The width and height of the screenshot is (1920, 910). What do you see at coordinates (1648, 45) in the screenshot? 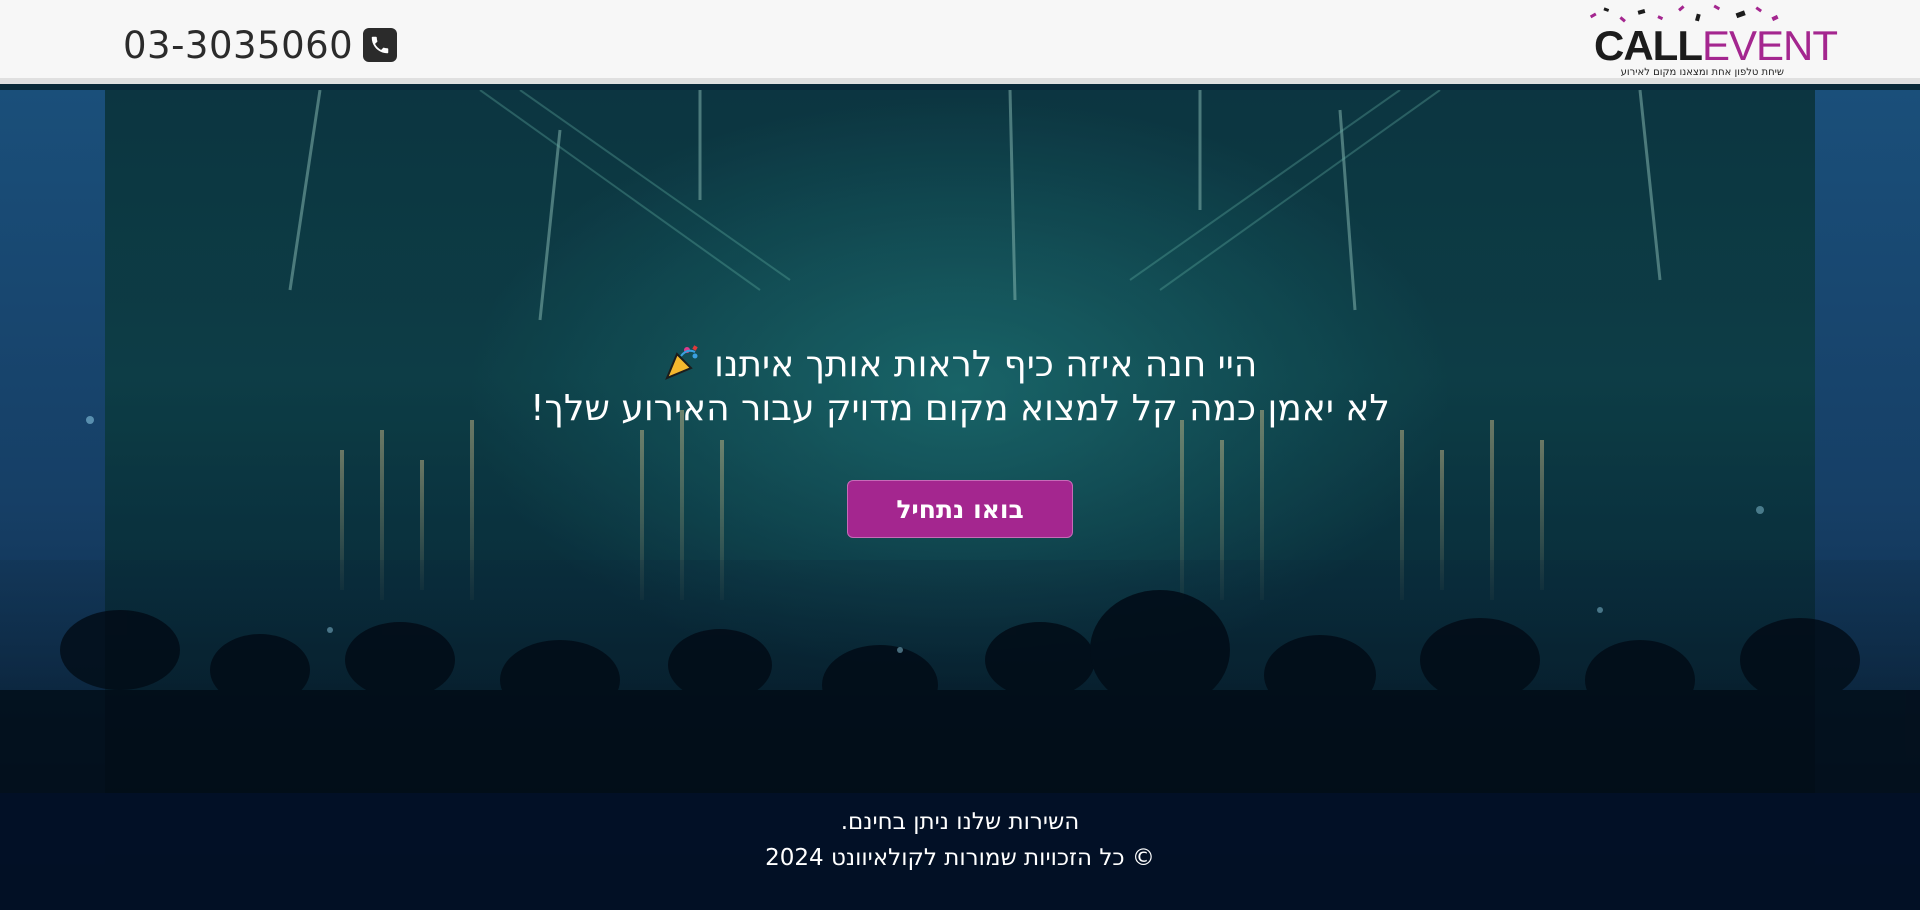
I see `logo-word-call: CALL` at bounding box center [1648, 45].